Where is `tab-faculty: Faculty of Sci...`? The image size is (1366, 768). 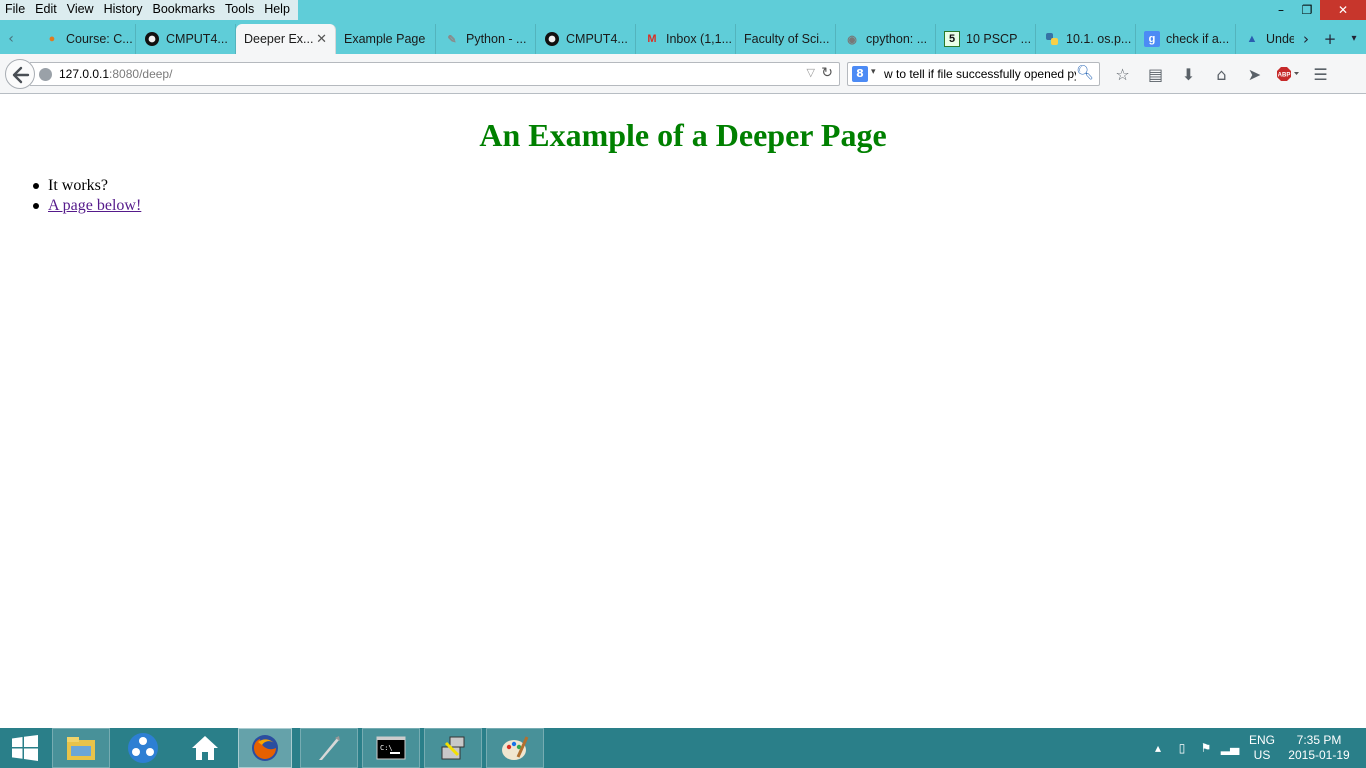
tab-faculty: Faculty of Sci... is located at coordinates (786, 39).